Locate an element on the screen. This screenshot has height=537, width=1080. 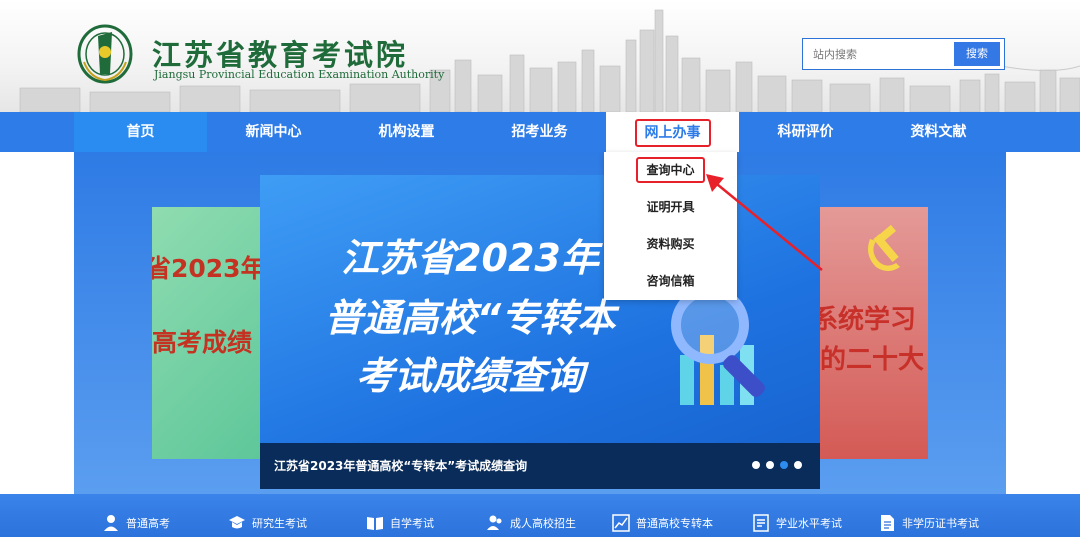
slide-caption-bar: 江苏省2023年普通高校“专转本”考试成绩查询 is located at coordinates (540, 466).